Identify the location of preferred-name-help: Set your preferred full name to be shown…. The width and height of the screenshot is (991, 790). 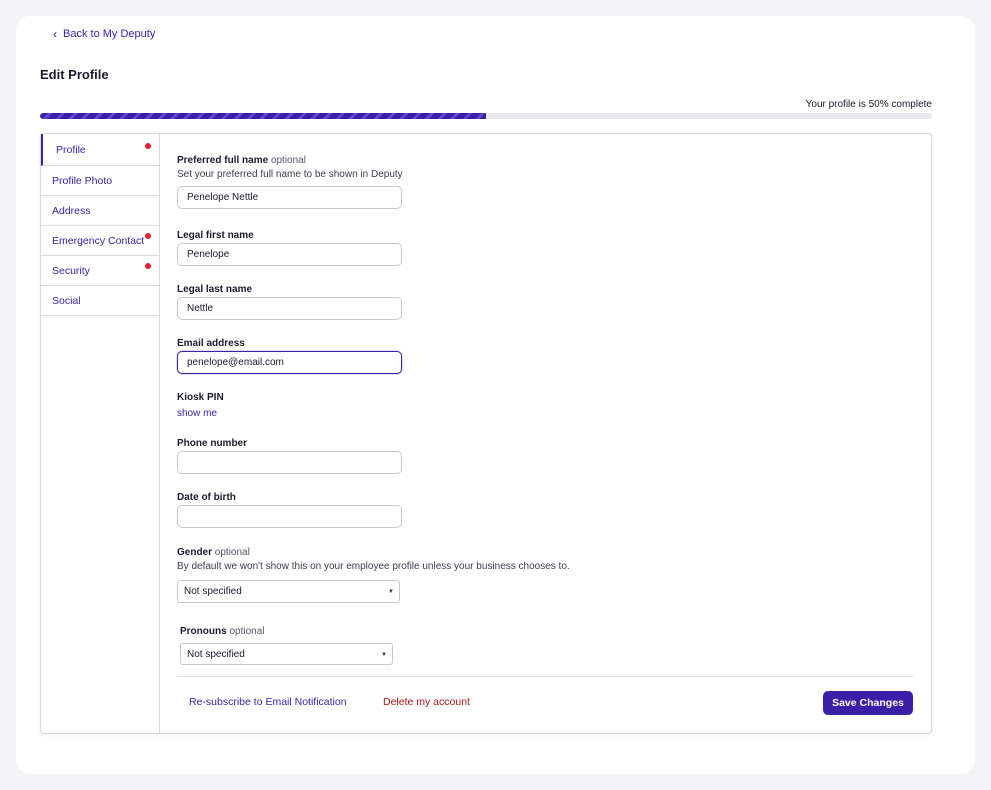
(290, 174).